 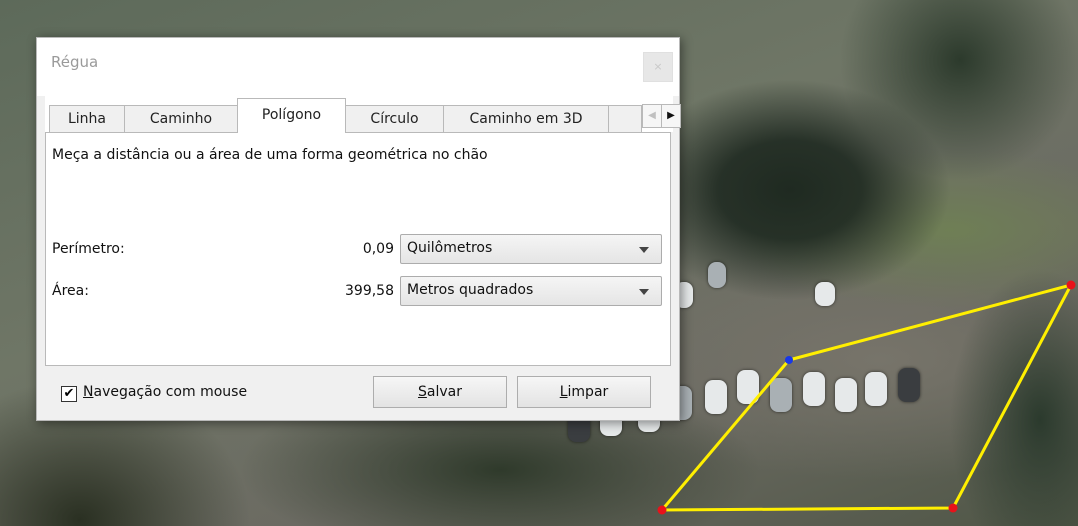 I want to click on perimeter-label: Perímetro:, so click(x=88, y=249).